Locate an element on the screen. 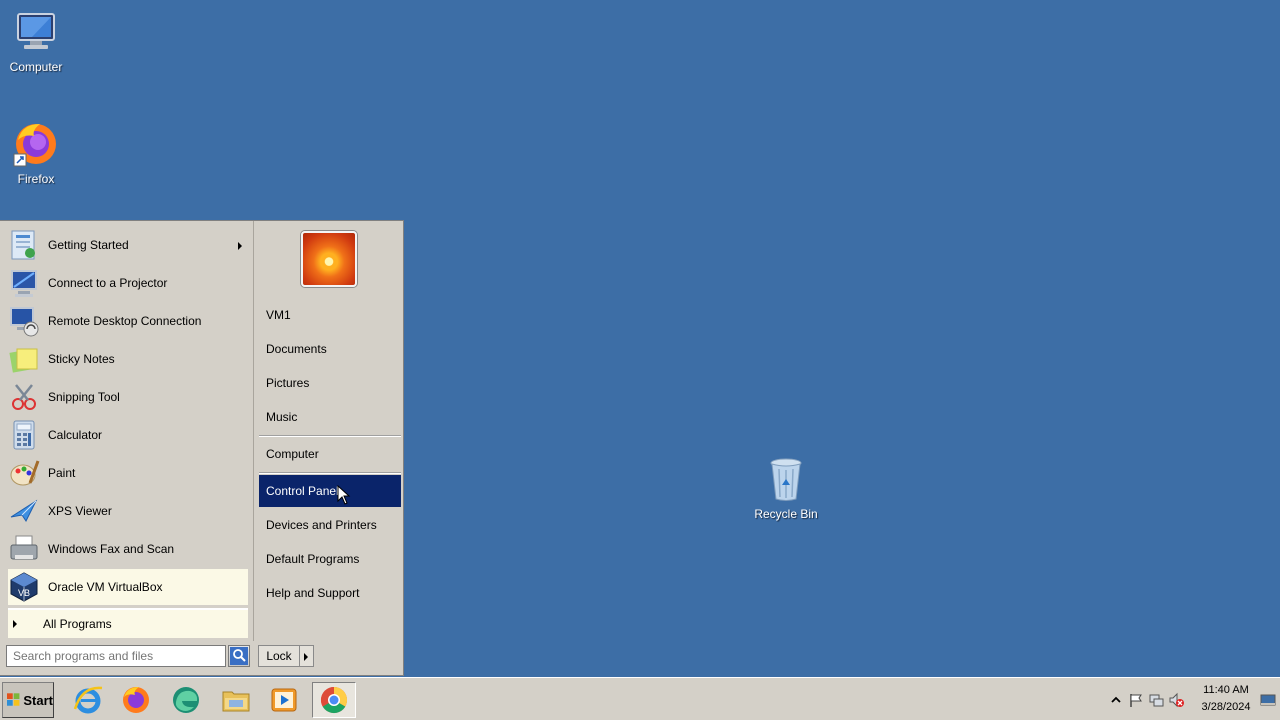  shutdown-options-button is located at coordinates (307, 656).